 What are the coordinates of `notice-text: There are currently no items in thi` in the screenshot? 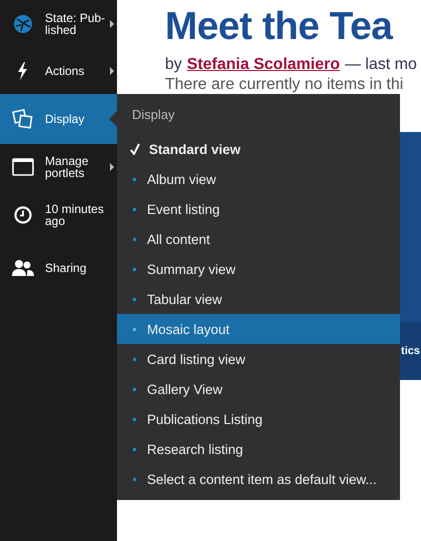 It's located at (284, 85).